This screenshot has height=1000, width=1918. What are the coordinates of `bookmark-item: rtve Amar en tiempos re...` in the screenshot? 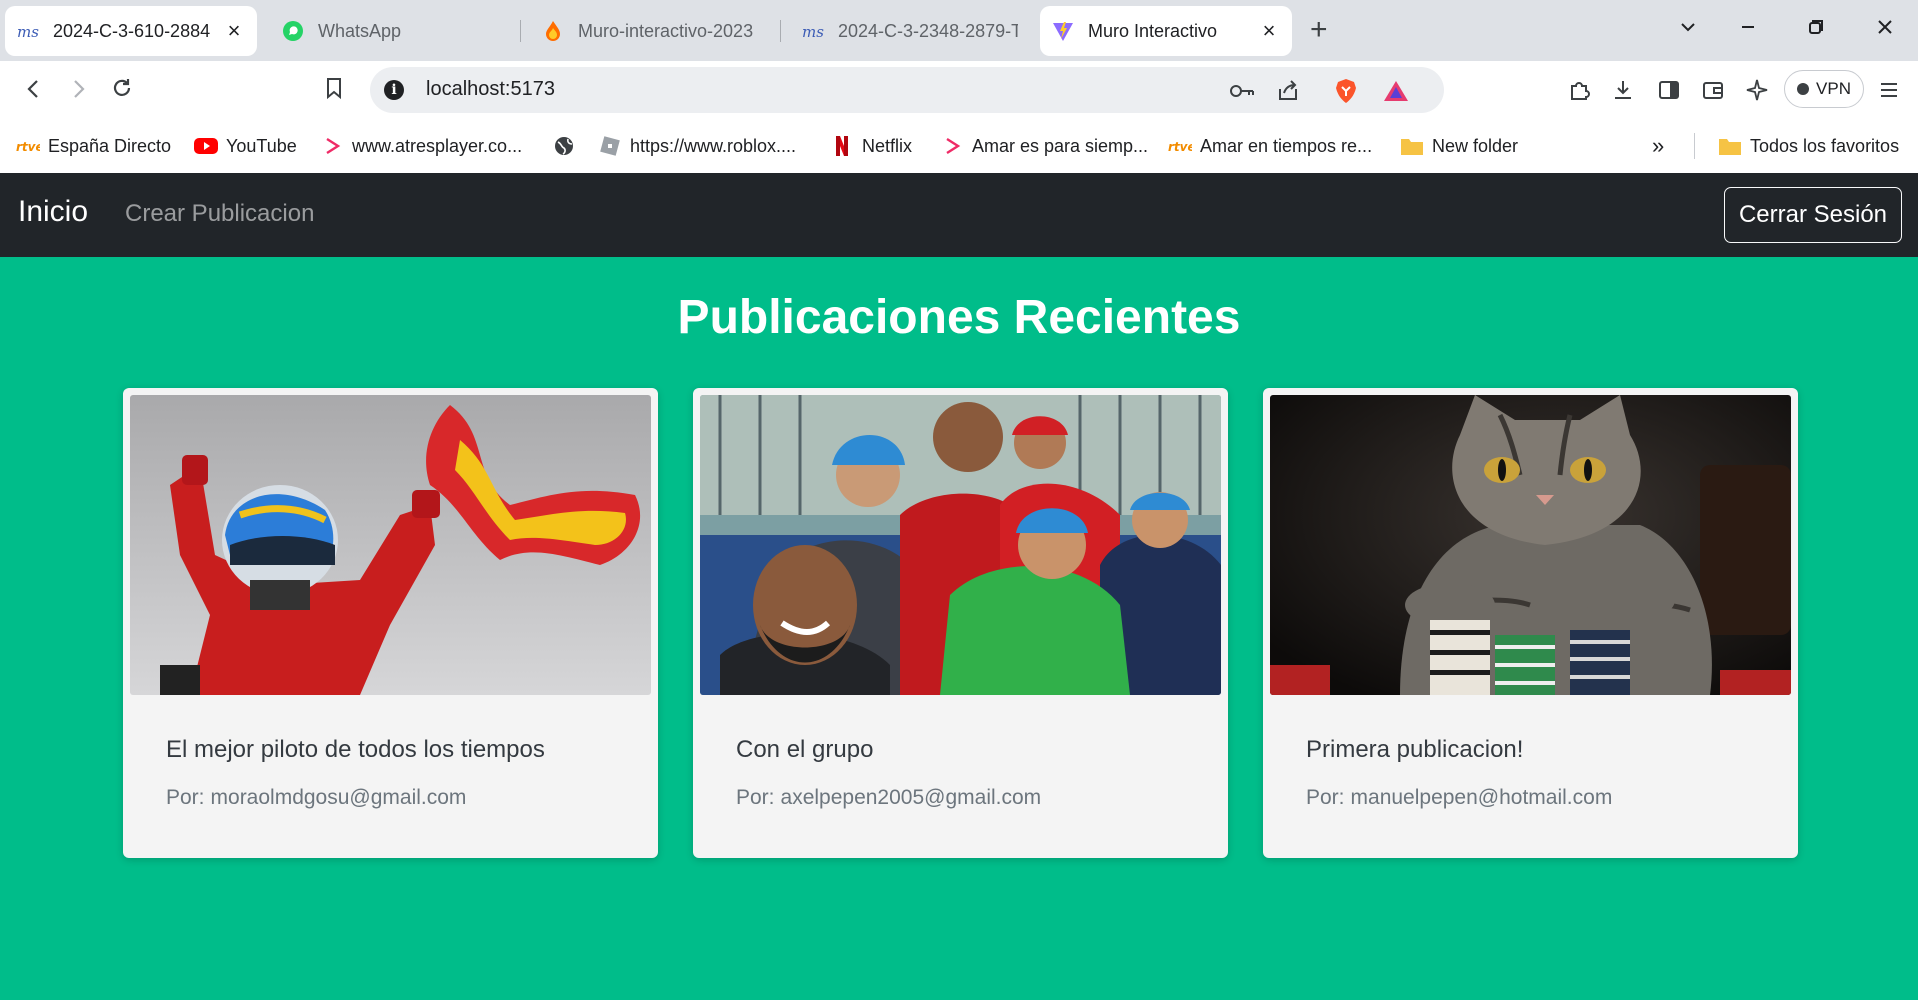 It's located at (1270, 146).